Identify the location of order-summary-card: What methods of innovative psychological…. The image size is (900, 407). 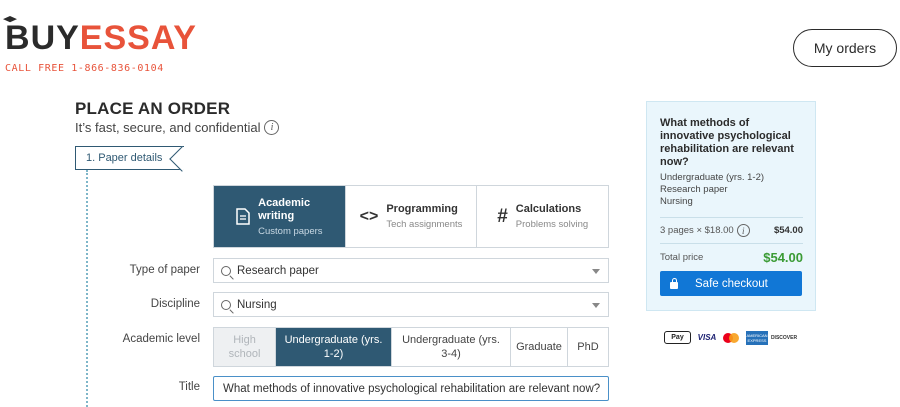
(731, 206).